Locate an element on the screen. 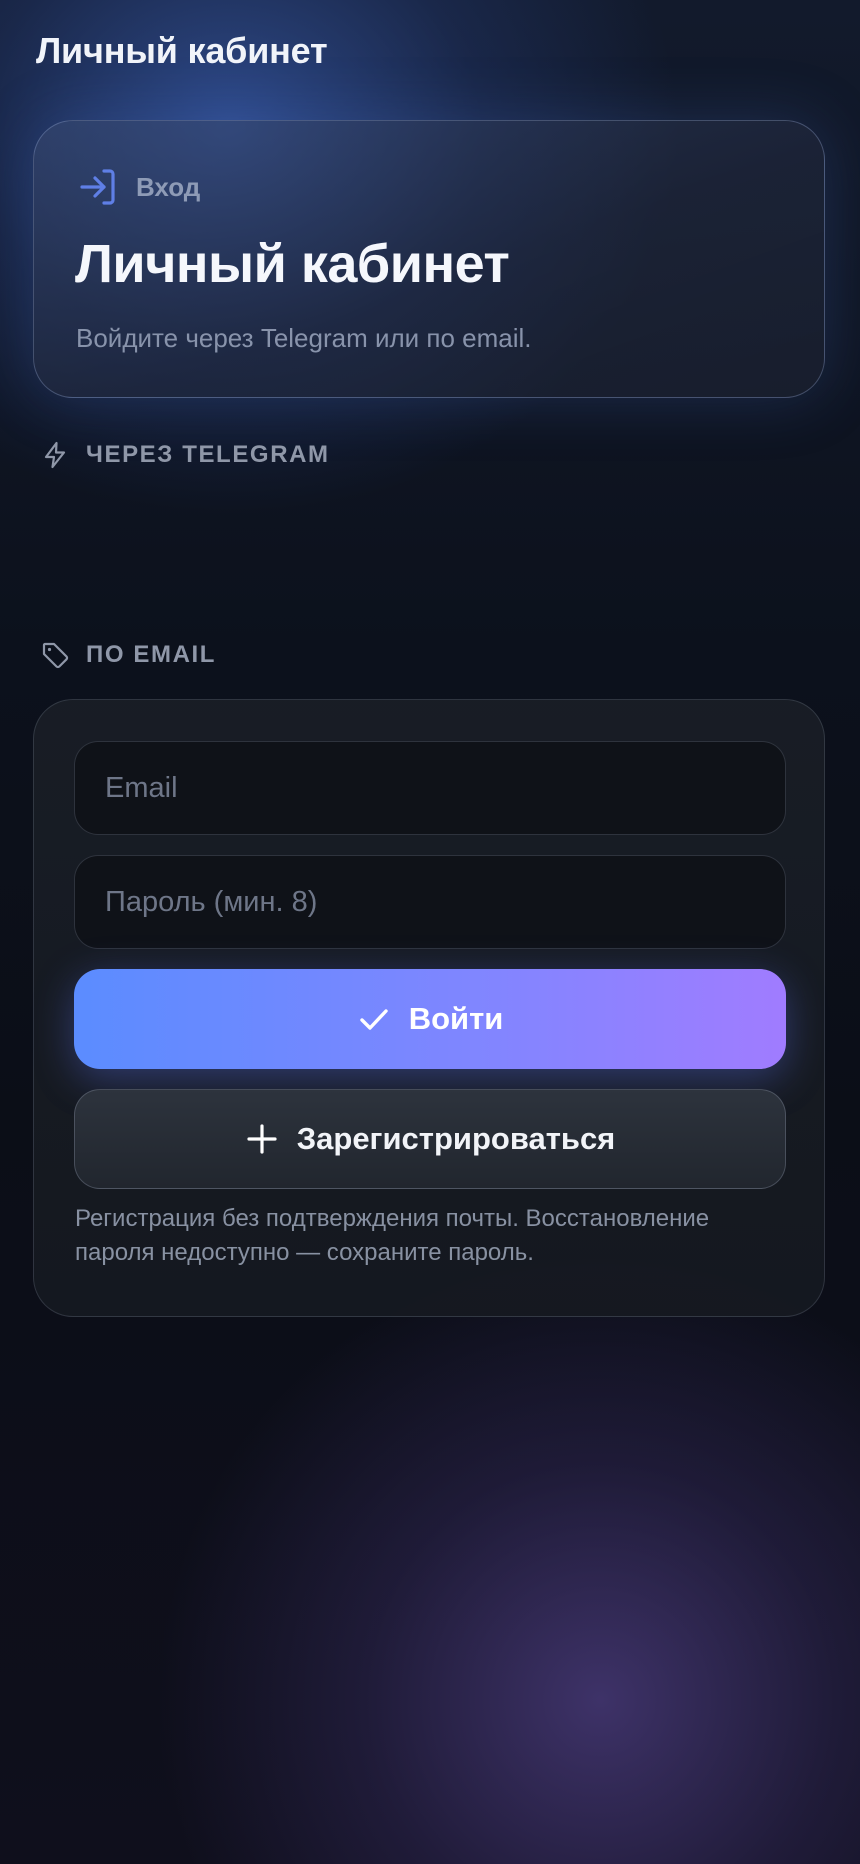  register-button-label: Зарегистрироваться is located at coordinates (456, 1138).